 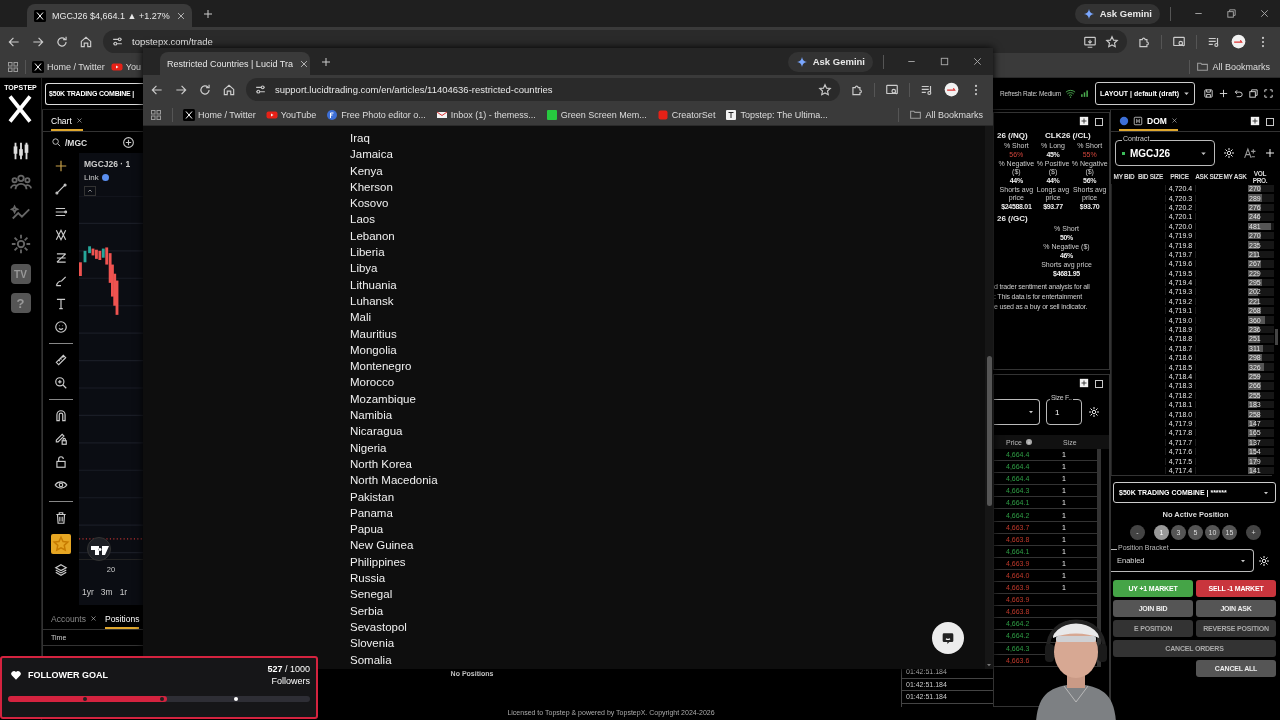 I want to click on font-size-icon, so click(x=1249, y=153).